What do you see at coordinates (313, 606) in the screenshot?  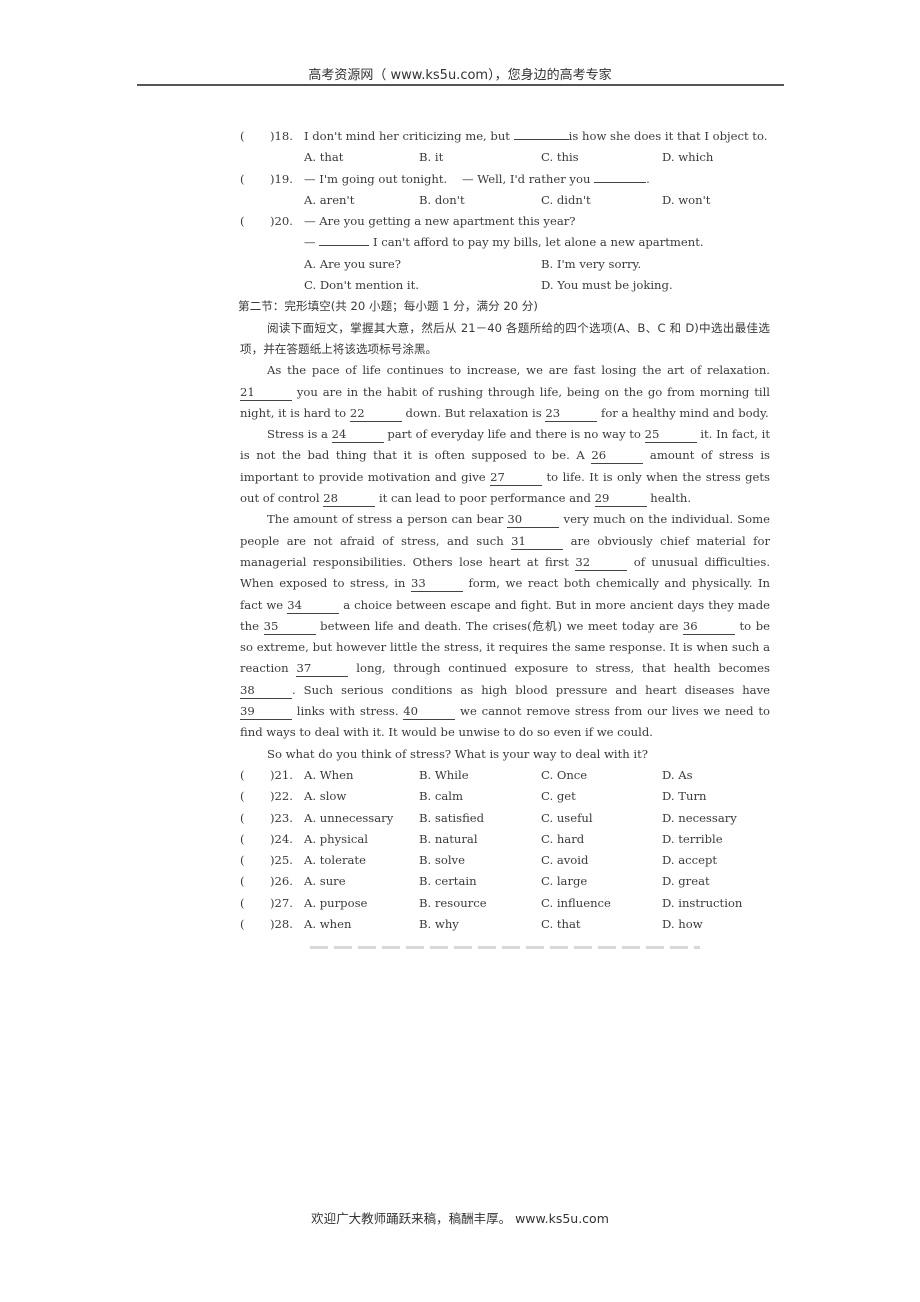 I see `cloze-blank: 34` at bounding box center [313, 606].